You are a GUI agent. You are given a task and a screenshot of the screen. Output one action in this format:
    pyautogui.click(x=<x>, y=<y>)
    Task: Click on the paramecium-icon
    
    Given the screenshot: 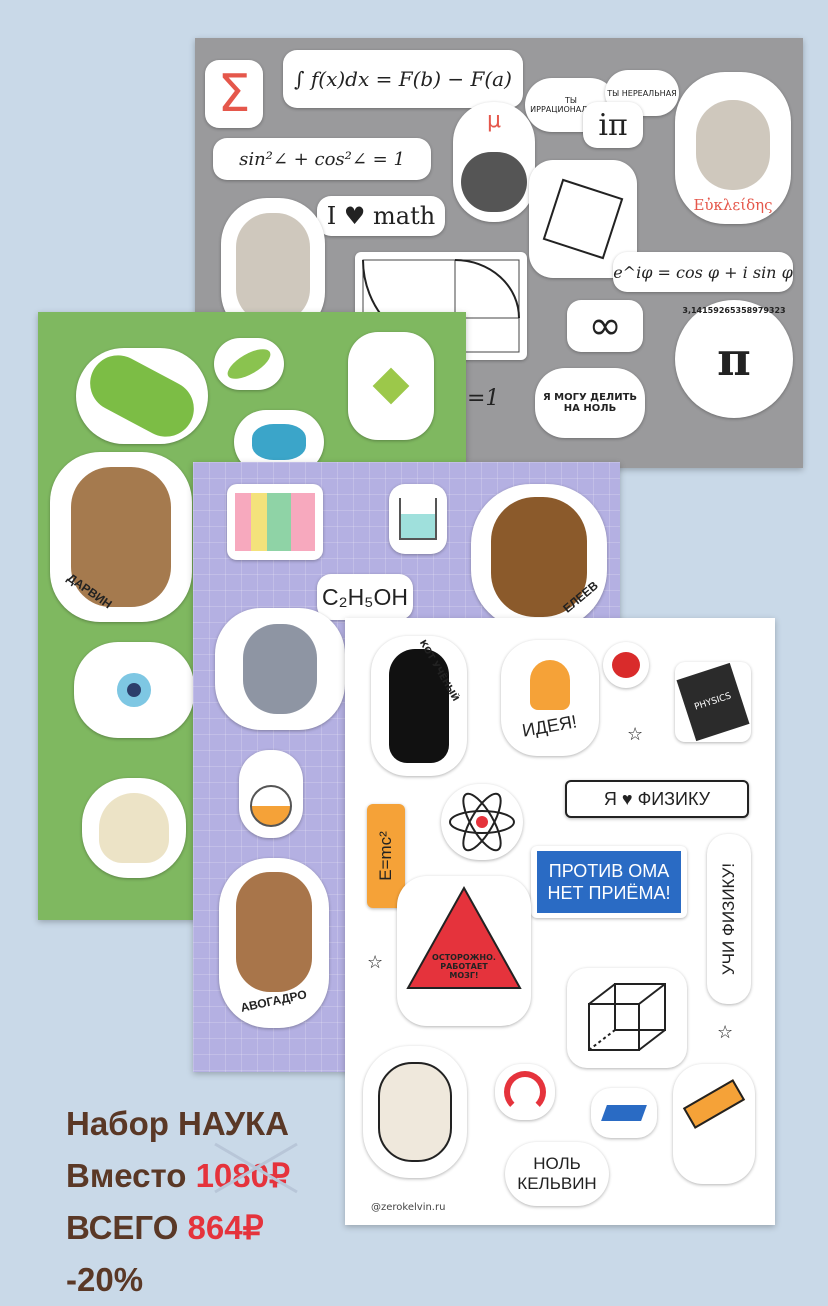 What is the action you would take?
    pyautogui.click(x=142, y=396)
    